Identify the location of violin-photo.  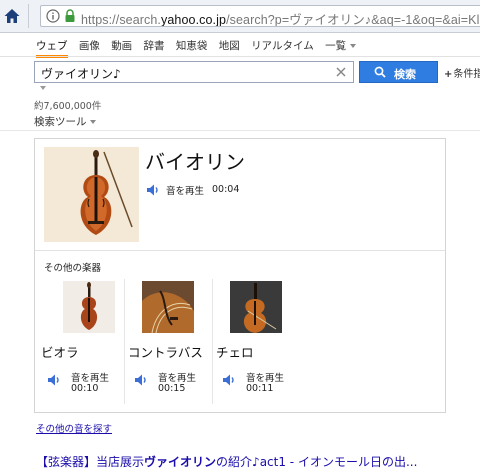
(91, 194).